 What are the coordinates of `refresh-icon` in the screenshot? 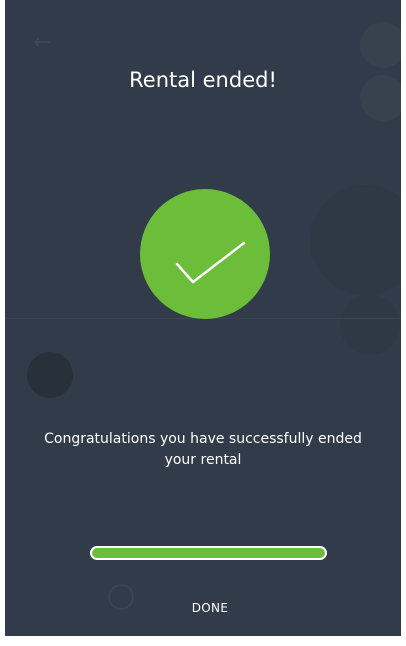 It's located at (380, 45).